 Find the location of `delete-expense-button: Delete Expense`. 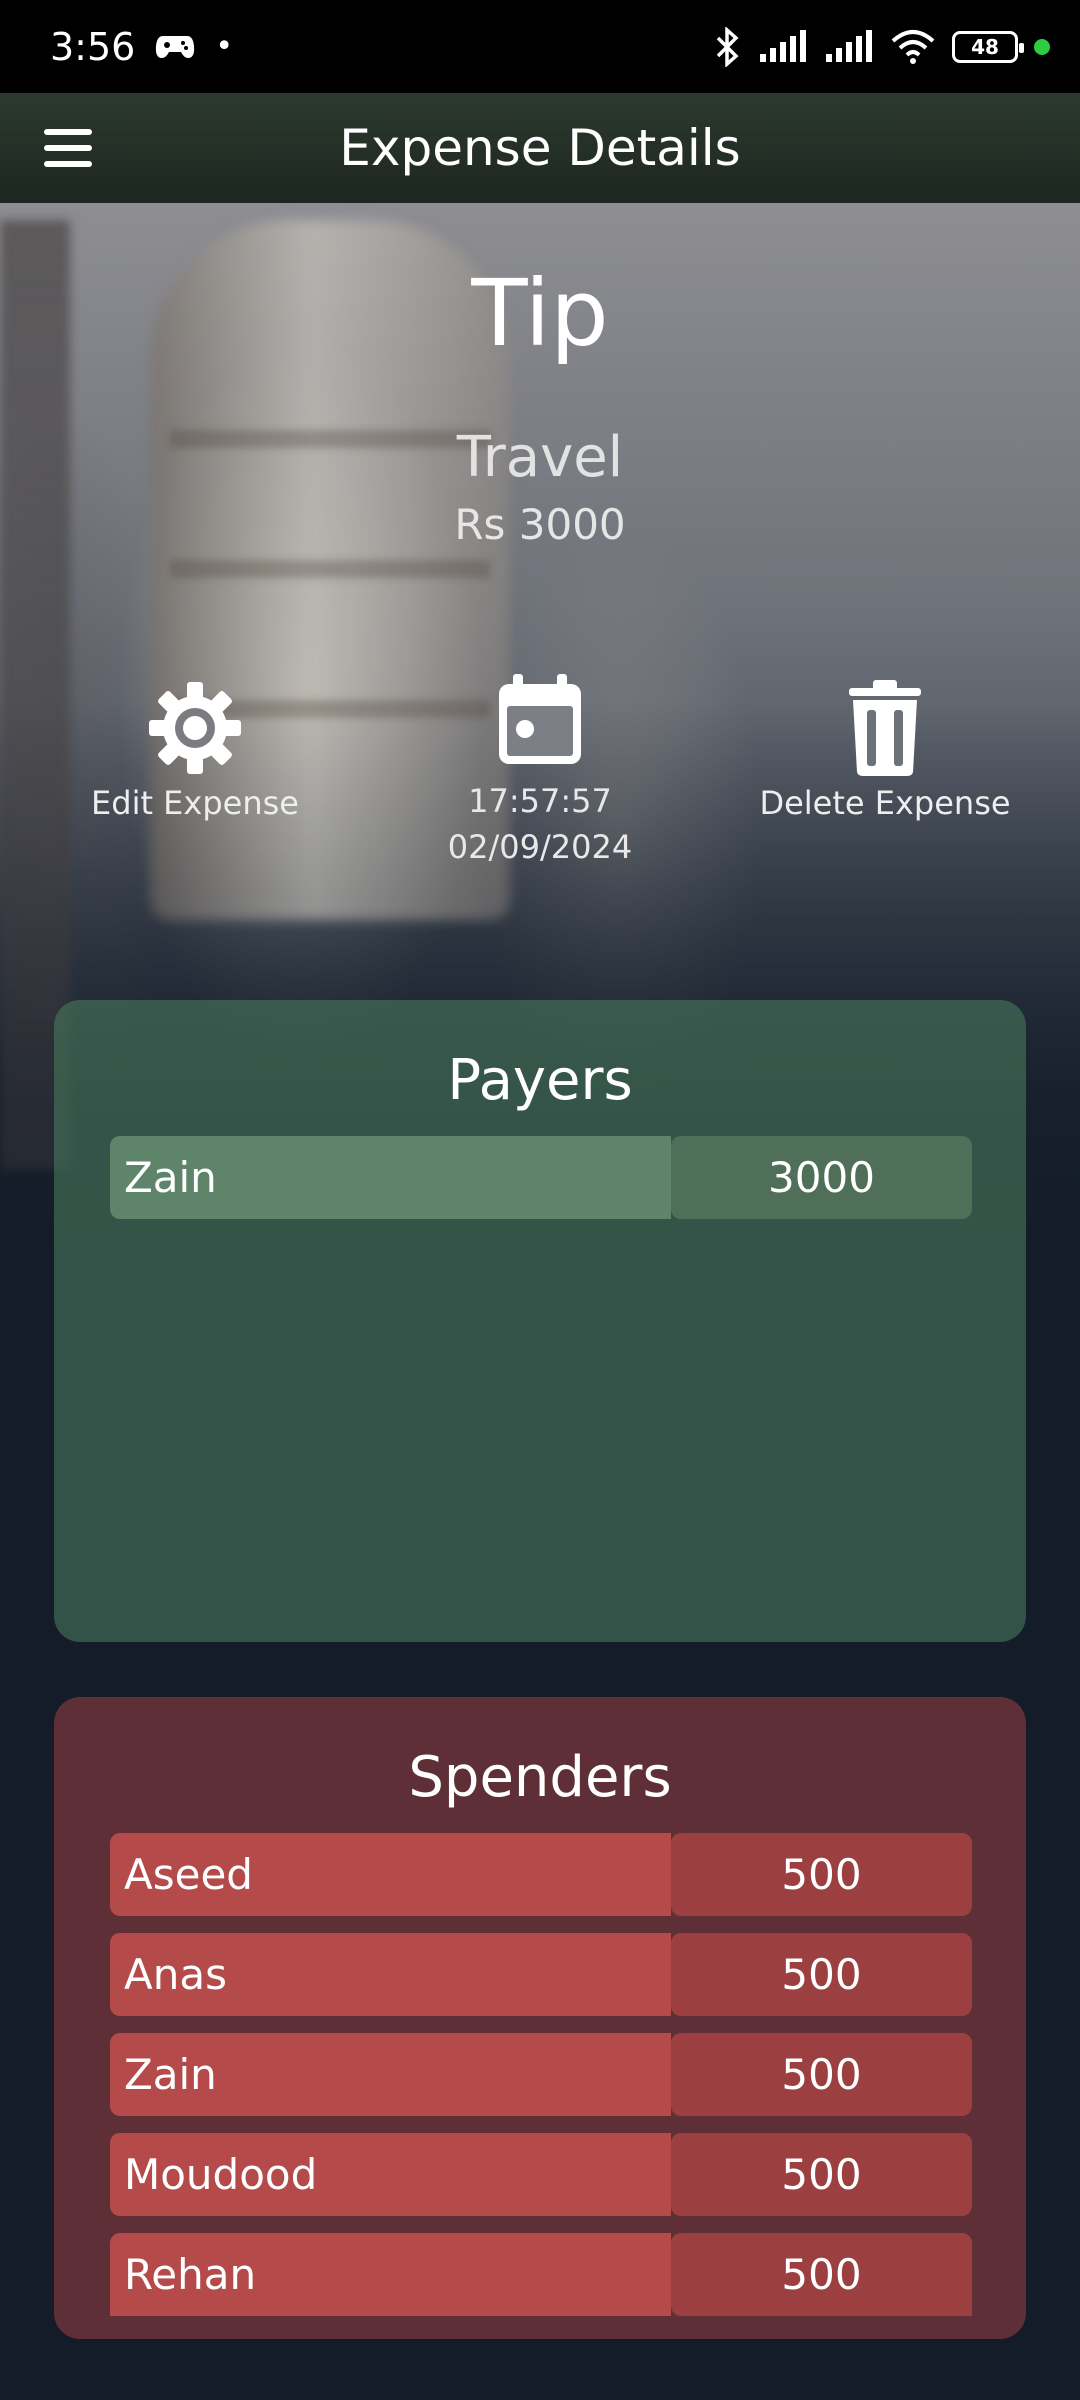

delete-expense-button: Delete Expense is located at coordinates (885, 751).